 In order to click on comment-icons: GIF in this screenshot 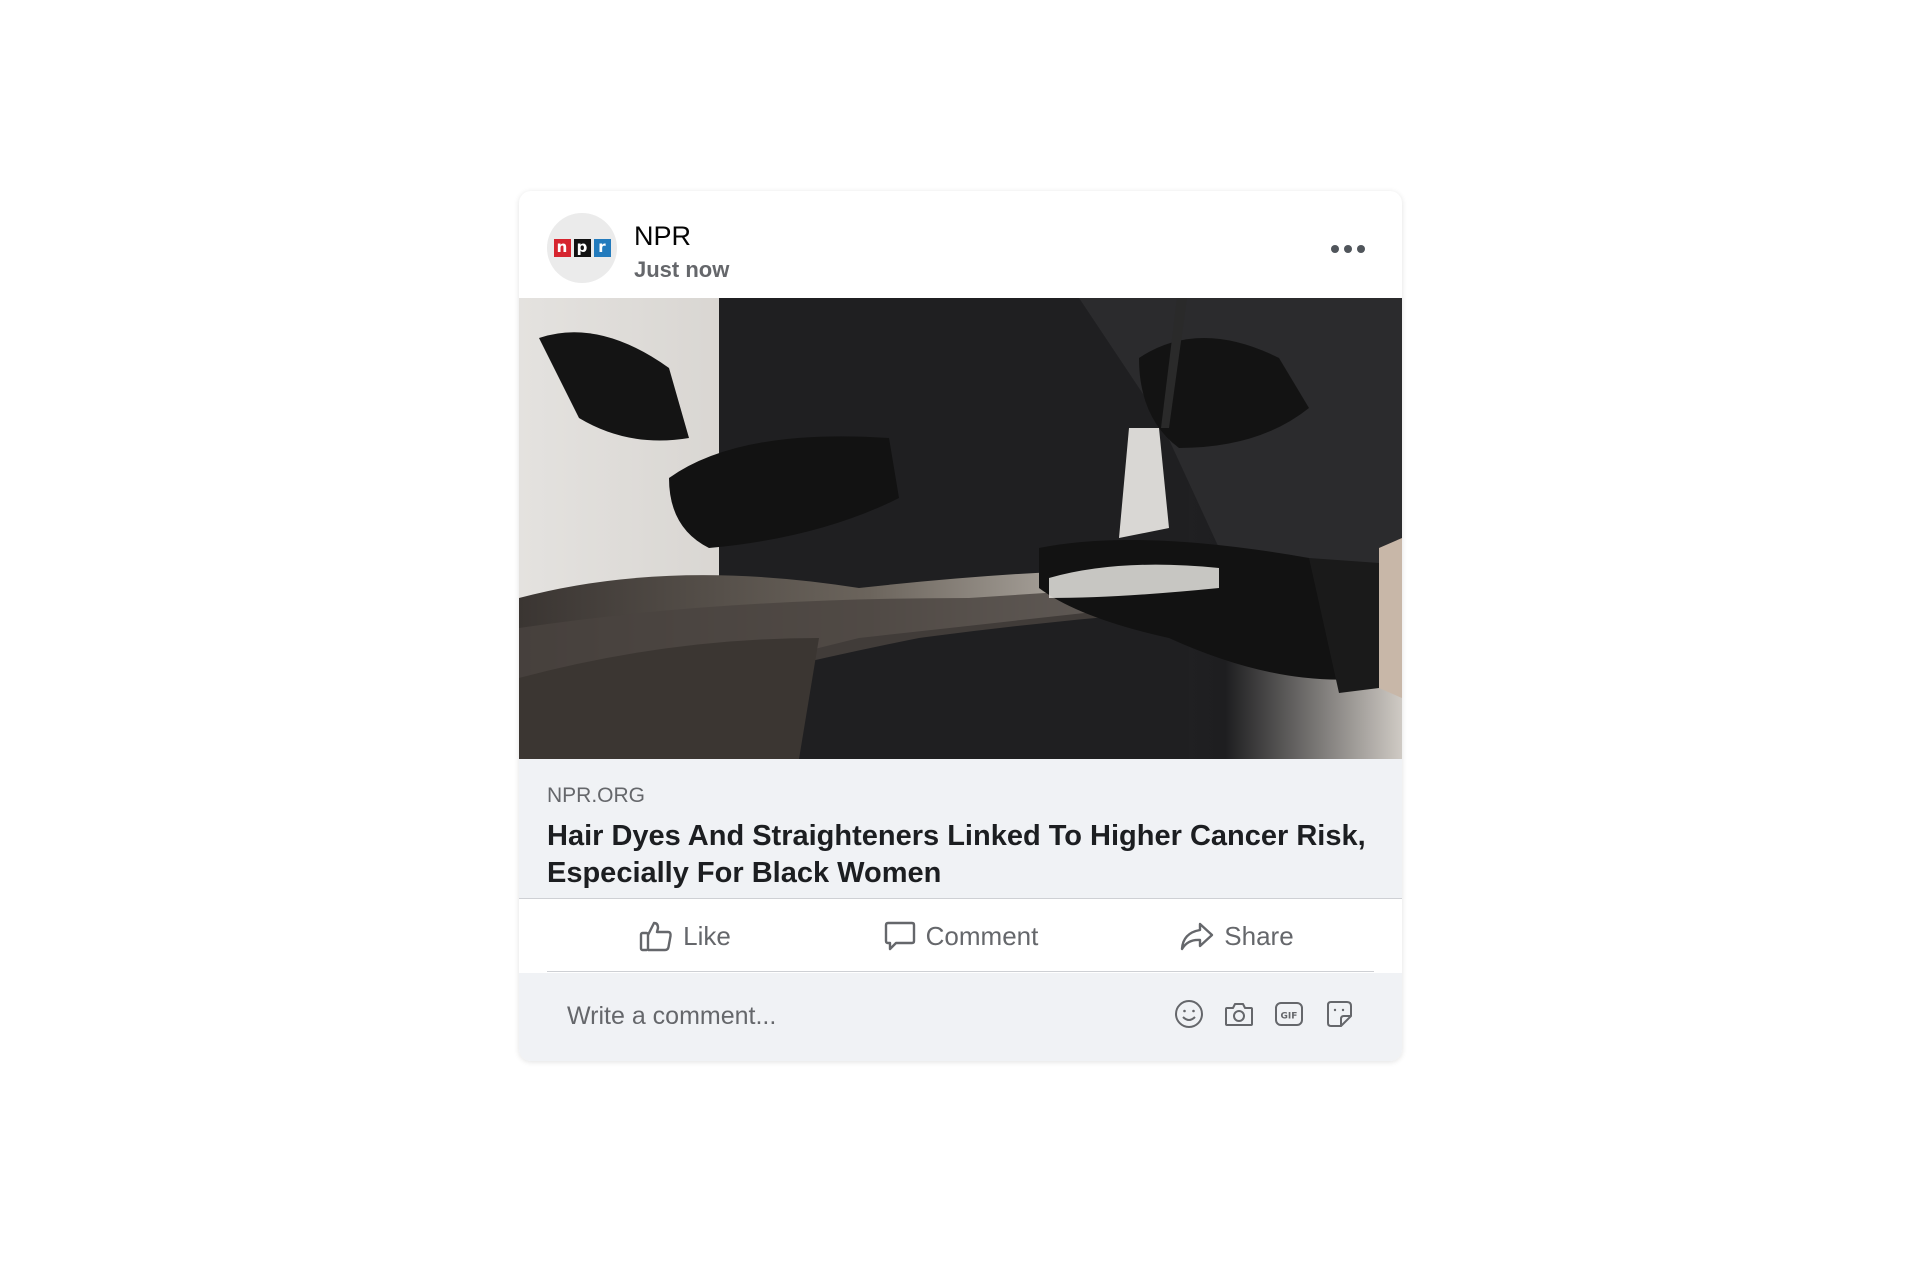, I will do `click(1264, 1014)`.